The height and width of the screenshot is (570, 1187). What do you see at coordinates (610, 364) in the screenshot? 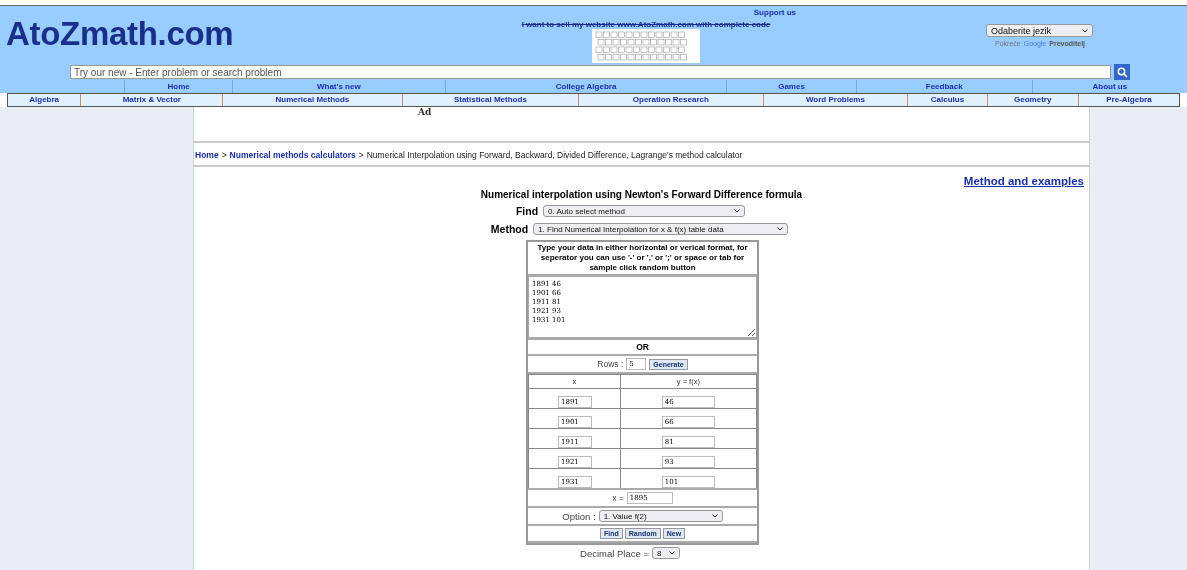
I see `rows-label: Rows :` at bounding box center [610, 364].